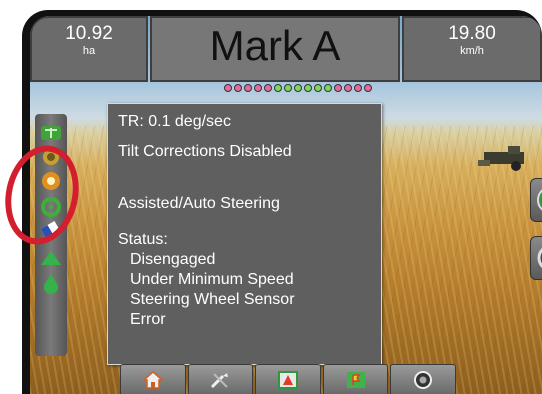 The image size is (542, 394). I want to click on steering-mode-text: Assisted/Auto Steering, so click(199, 203).